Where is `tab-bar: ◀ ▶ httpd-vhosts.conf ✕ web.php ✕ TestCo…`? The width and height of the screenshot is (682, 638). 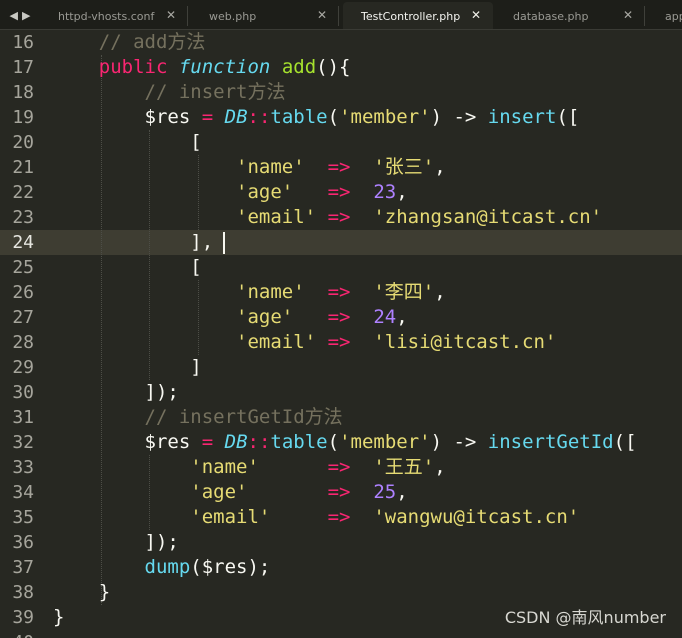
tab-bar: ◀ ▶ httpd-vhosts.conf ✕ web.php ✕ TestCo… is located at coordinates (341, 15).